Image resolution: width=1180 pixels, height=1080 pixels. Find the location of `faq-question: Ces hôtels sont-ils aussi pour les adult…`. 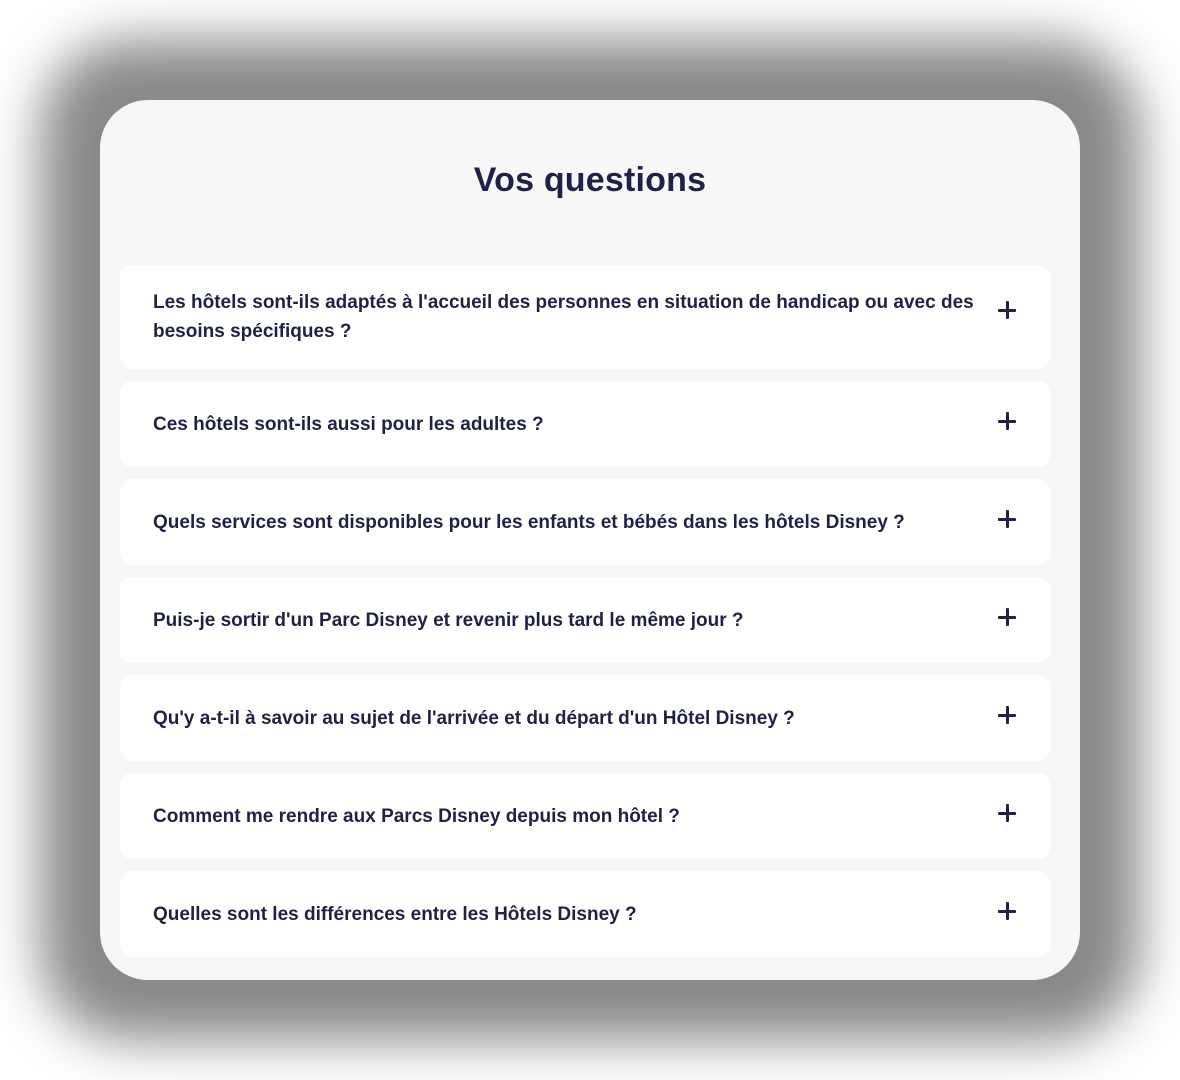

faq-question: Ces hôtels sont-ils aussi pour les adult… is located at coordinates (348, 424).